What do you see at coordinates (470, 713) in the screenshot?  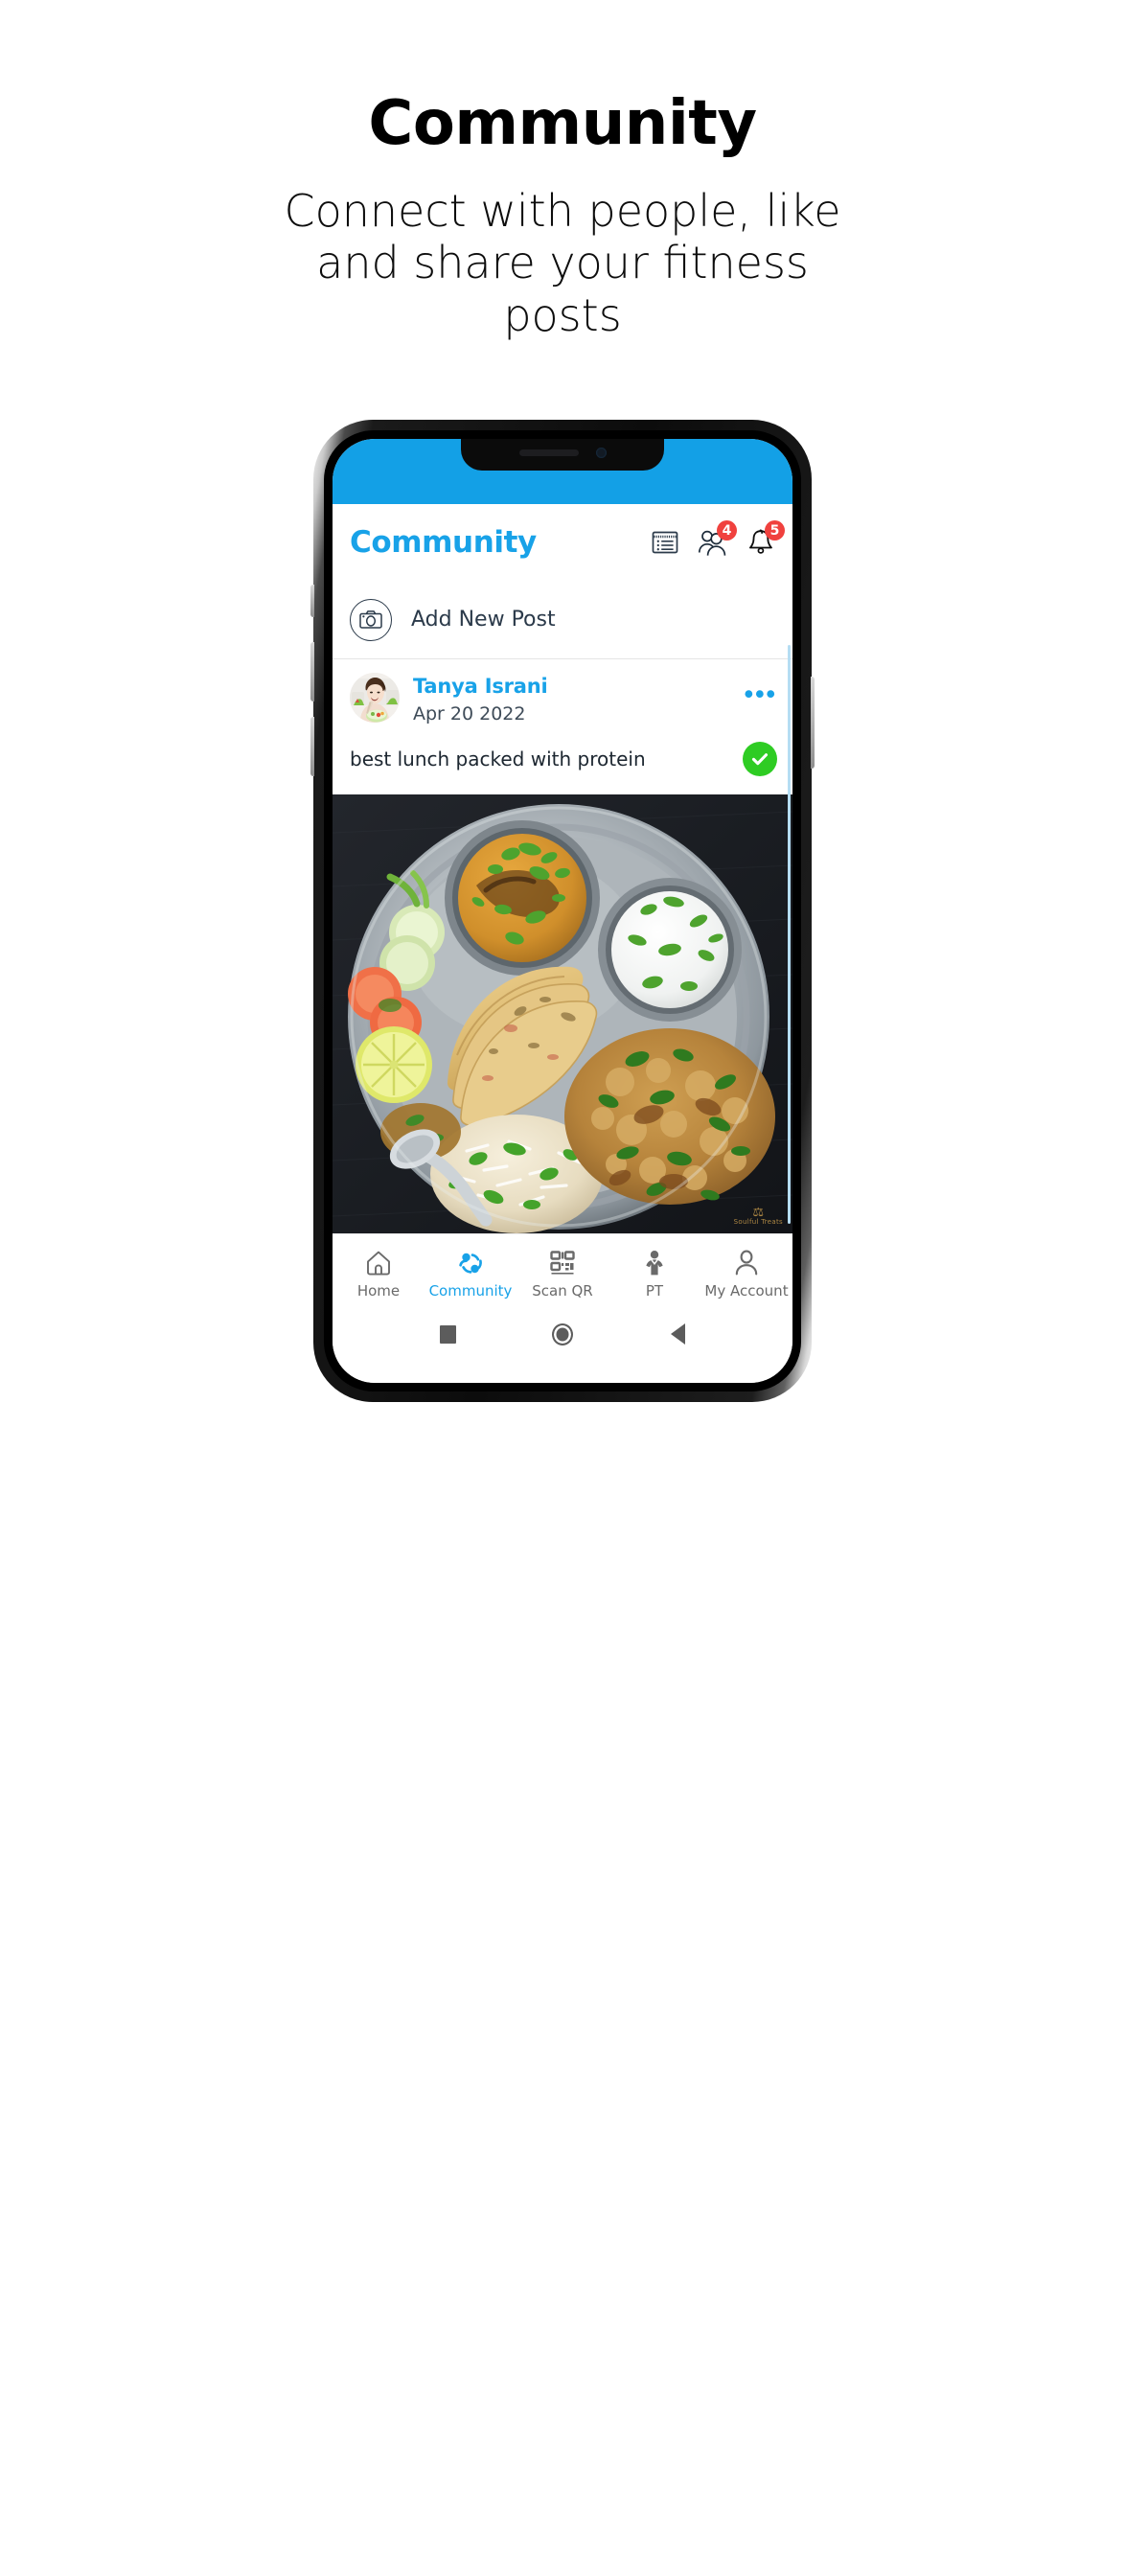 I see `post-date: Apr 20 2022` at bounding box center [470, 713].